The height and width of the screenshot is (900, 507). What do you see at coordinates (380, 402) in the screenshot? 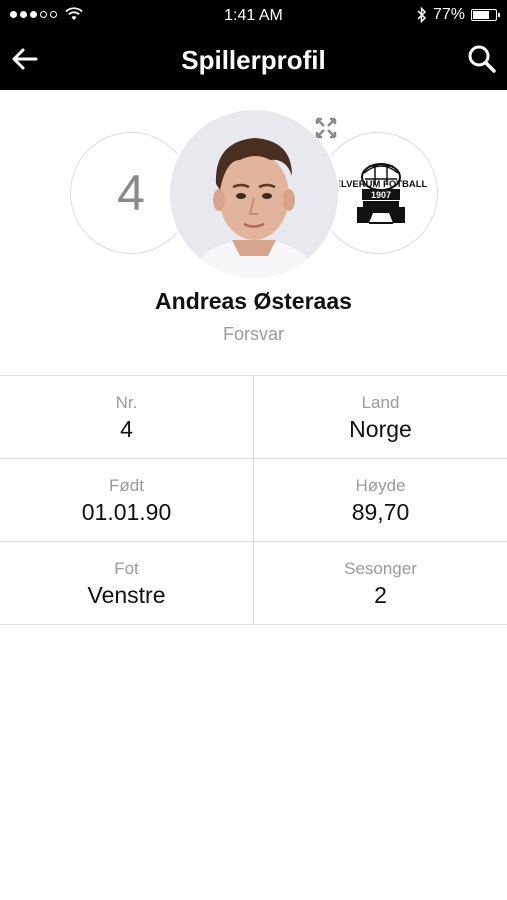
I see `stat-label: Land` at bounding box center [380, 402].